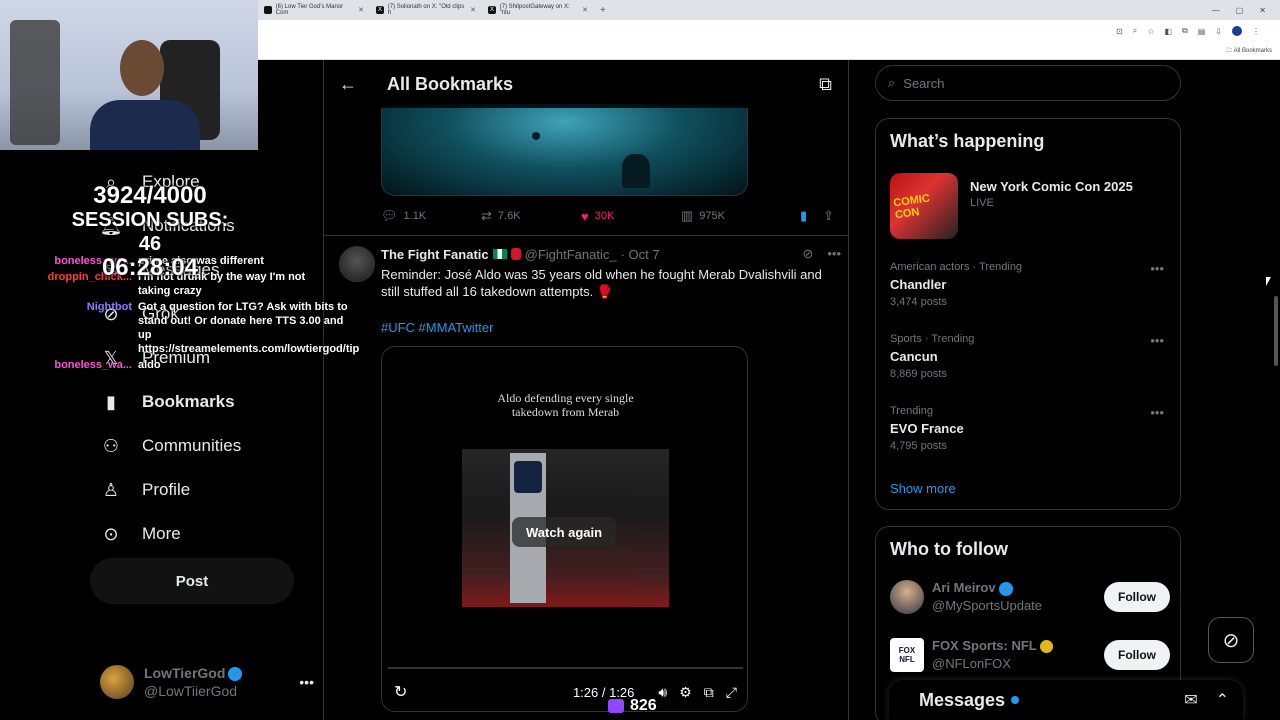 This screenshot has width=1280, height=720. I want to click on views-button: ▥ 975K, so click(731, 216).